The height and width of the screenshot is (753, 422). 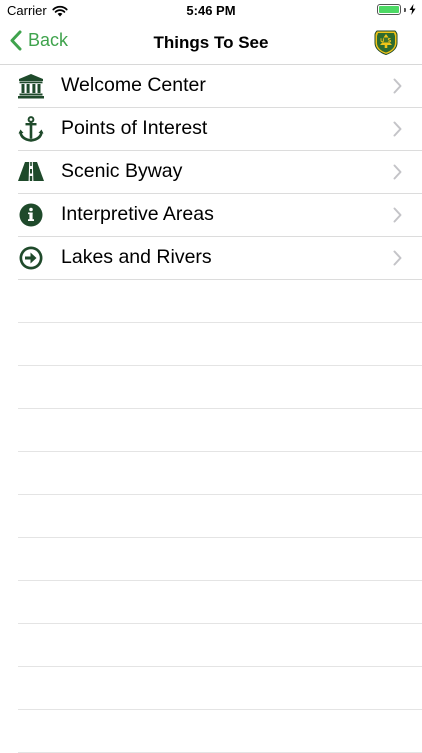 I want to click on status-bar: Carrier 5:46 PM, so click(x=211, y=11).